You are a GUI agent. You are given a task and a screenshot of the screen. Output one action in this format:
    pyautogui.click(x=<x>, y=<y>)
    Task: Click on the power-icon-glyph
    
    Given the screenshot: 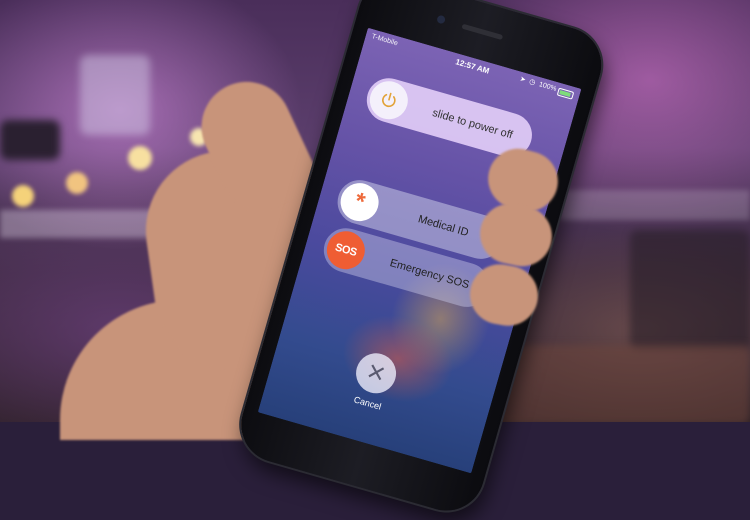 What is the action you would take?
    pyautogui.click(x=389, y=100)
    